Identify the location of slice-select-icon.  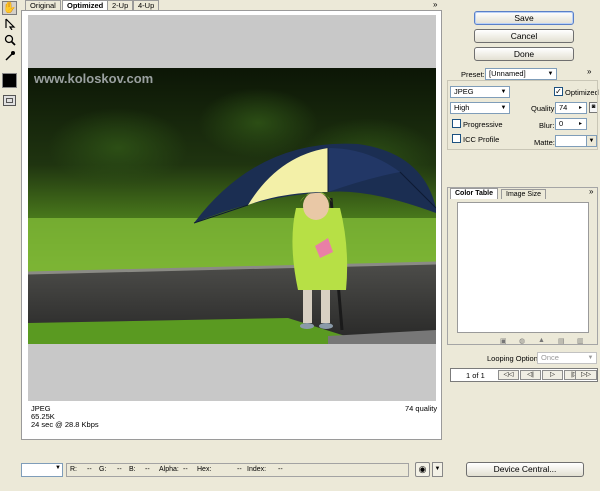
(9, 24).